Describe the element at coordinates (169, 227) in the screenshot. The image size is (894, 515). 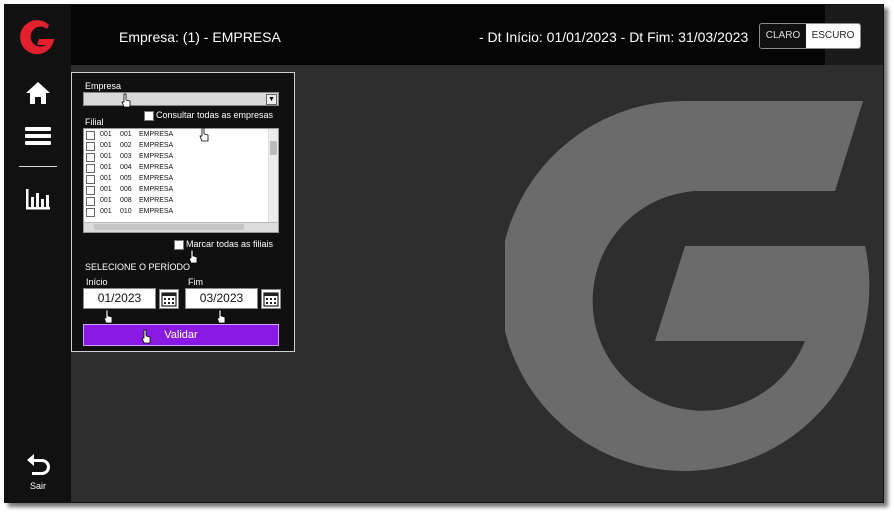
I see `hscroll-thumb` at that location.